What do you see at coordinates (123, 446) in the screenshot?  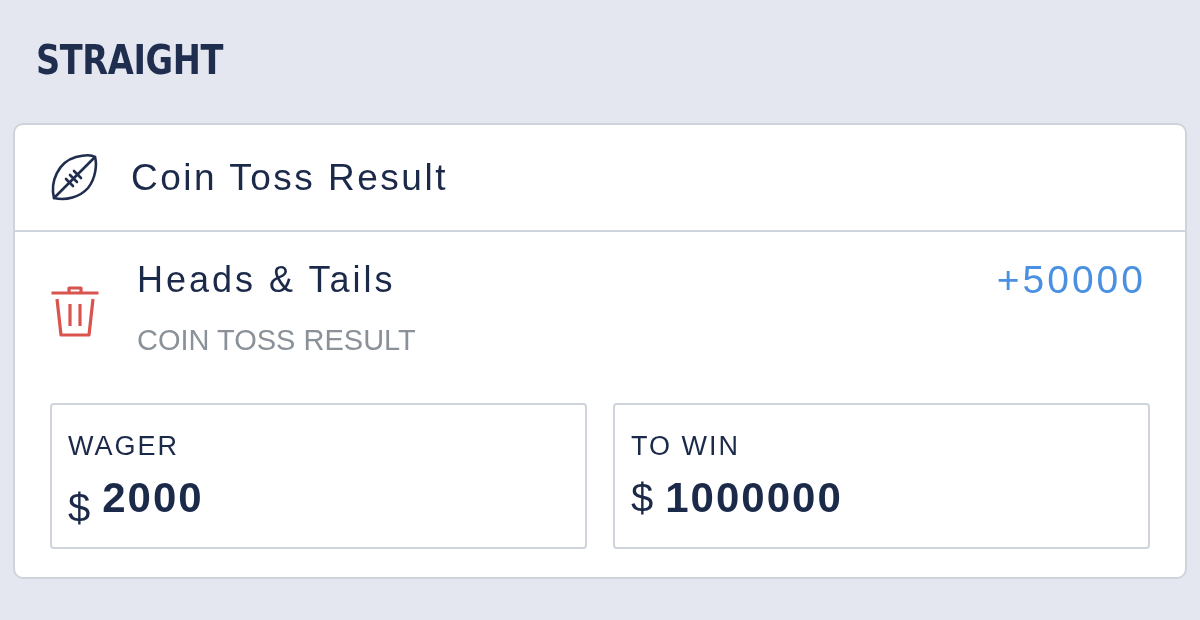 I see `field-label: WAGER` at bounding box center [123, 446].